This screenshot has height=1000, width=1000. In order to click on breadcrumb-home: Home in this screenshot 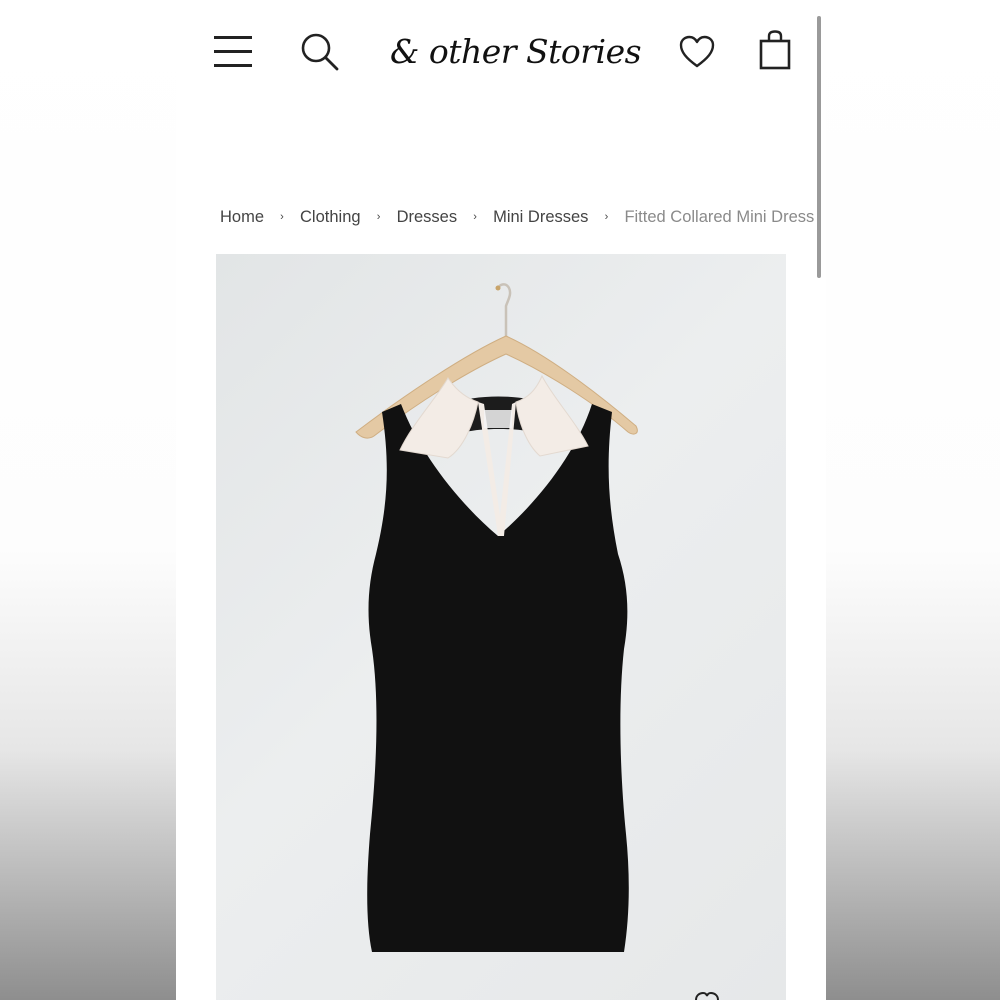, I will do `click(242, 217)`.